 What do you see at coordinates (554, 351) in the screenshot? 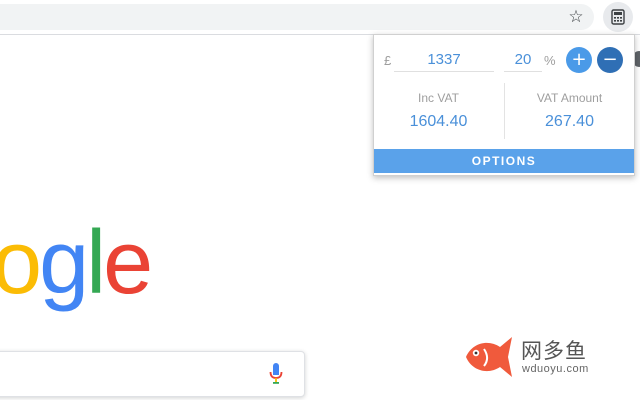
I see `watermark-title: 网多鱼` at bounding box center [554, 351].